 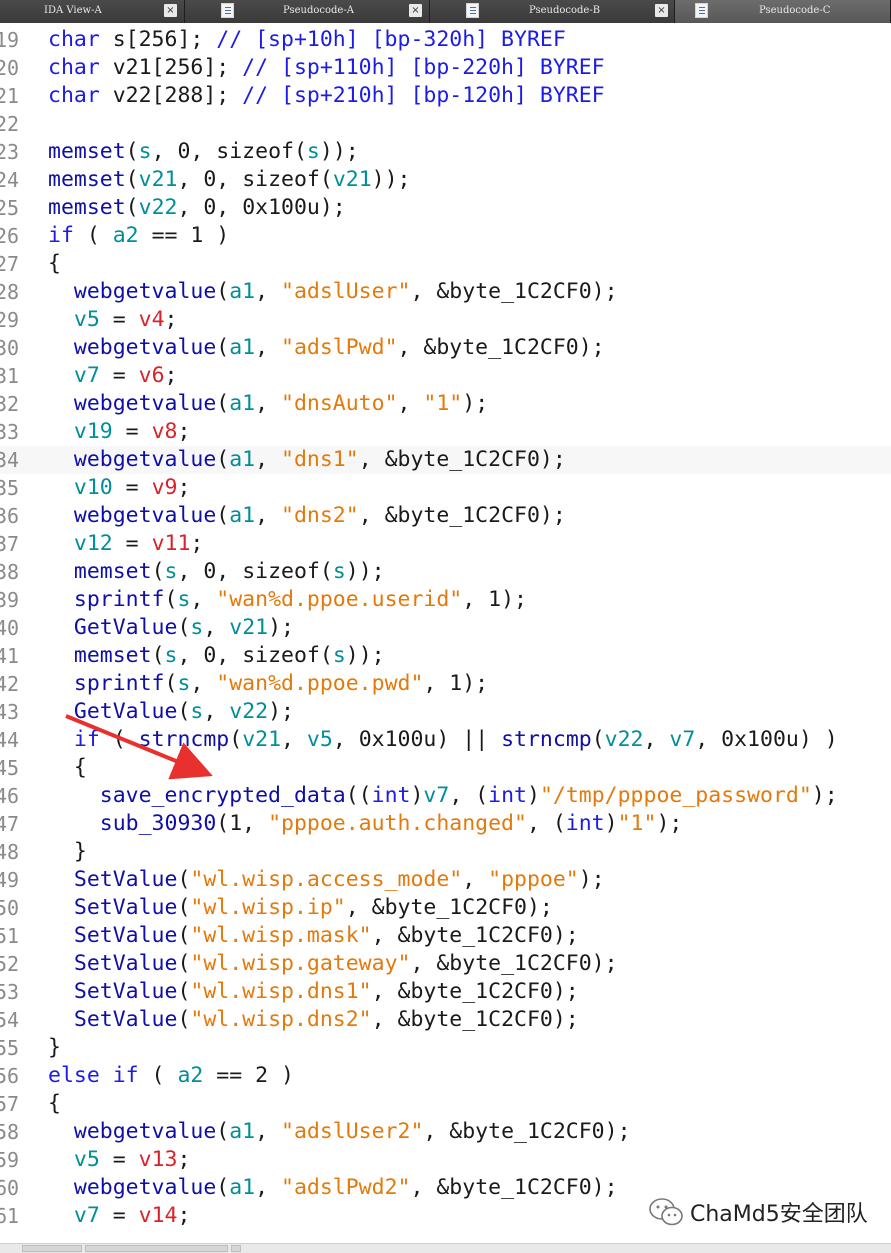 I want to click on code-token-str: "adslPwd", so click(x=339, y=347).